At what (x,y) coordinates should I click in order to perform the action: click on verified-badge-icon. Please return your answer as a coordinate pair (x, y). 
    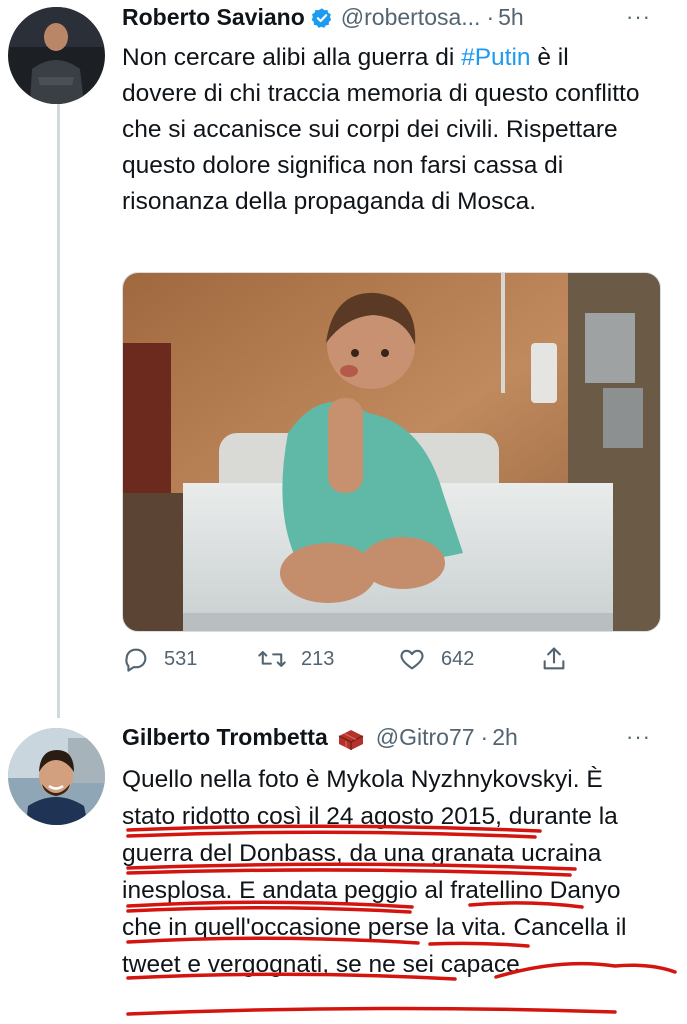
    Looking at the image, I should click on (322, 18).